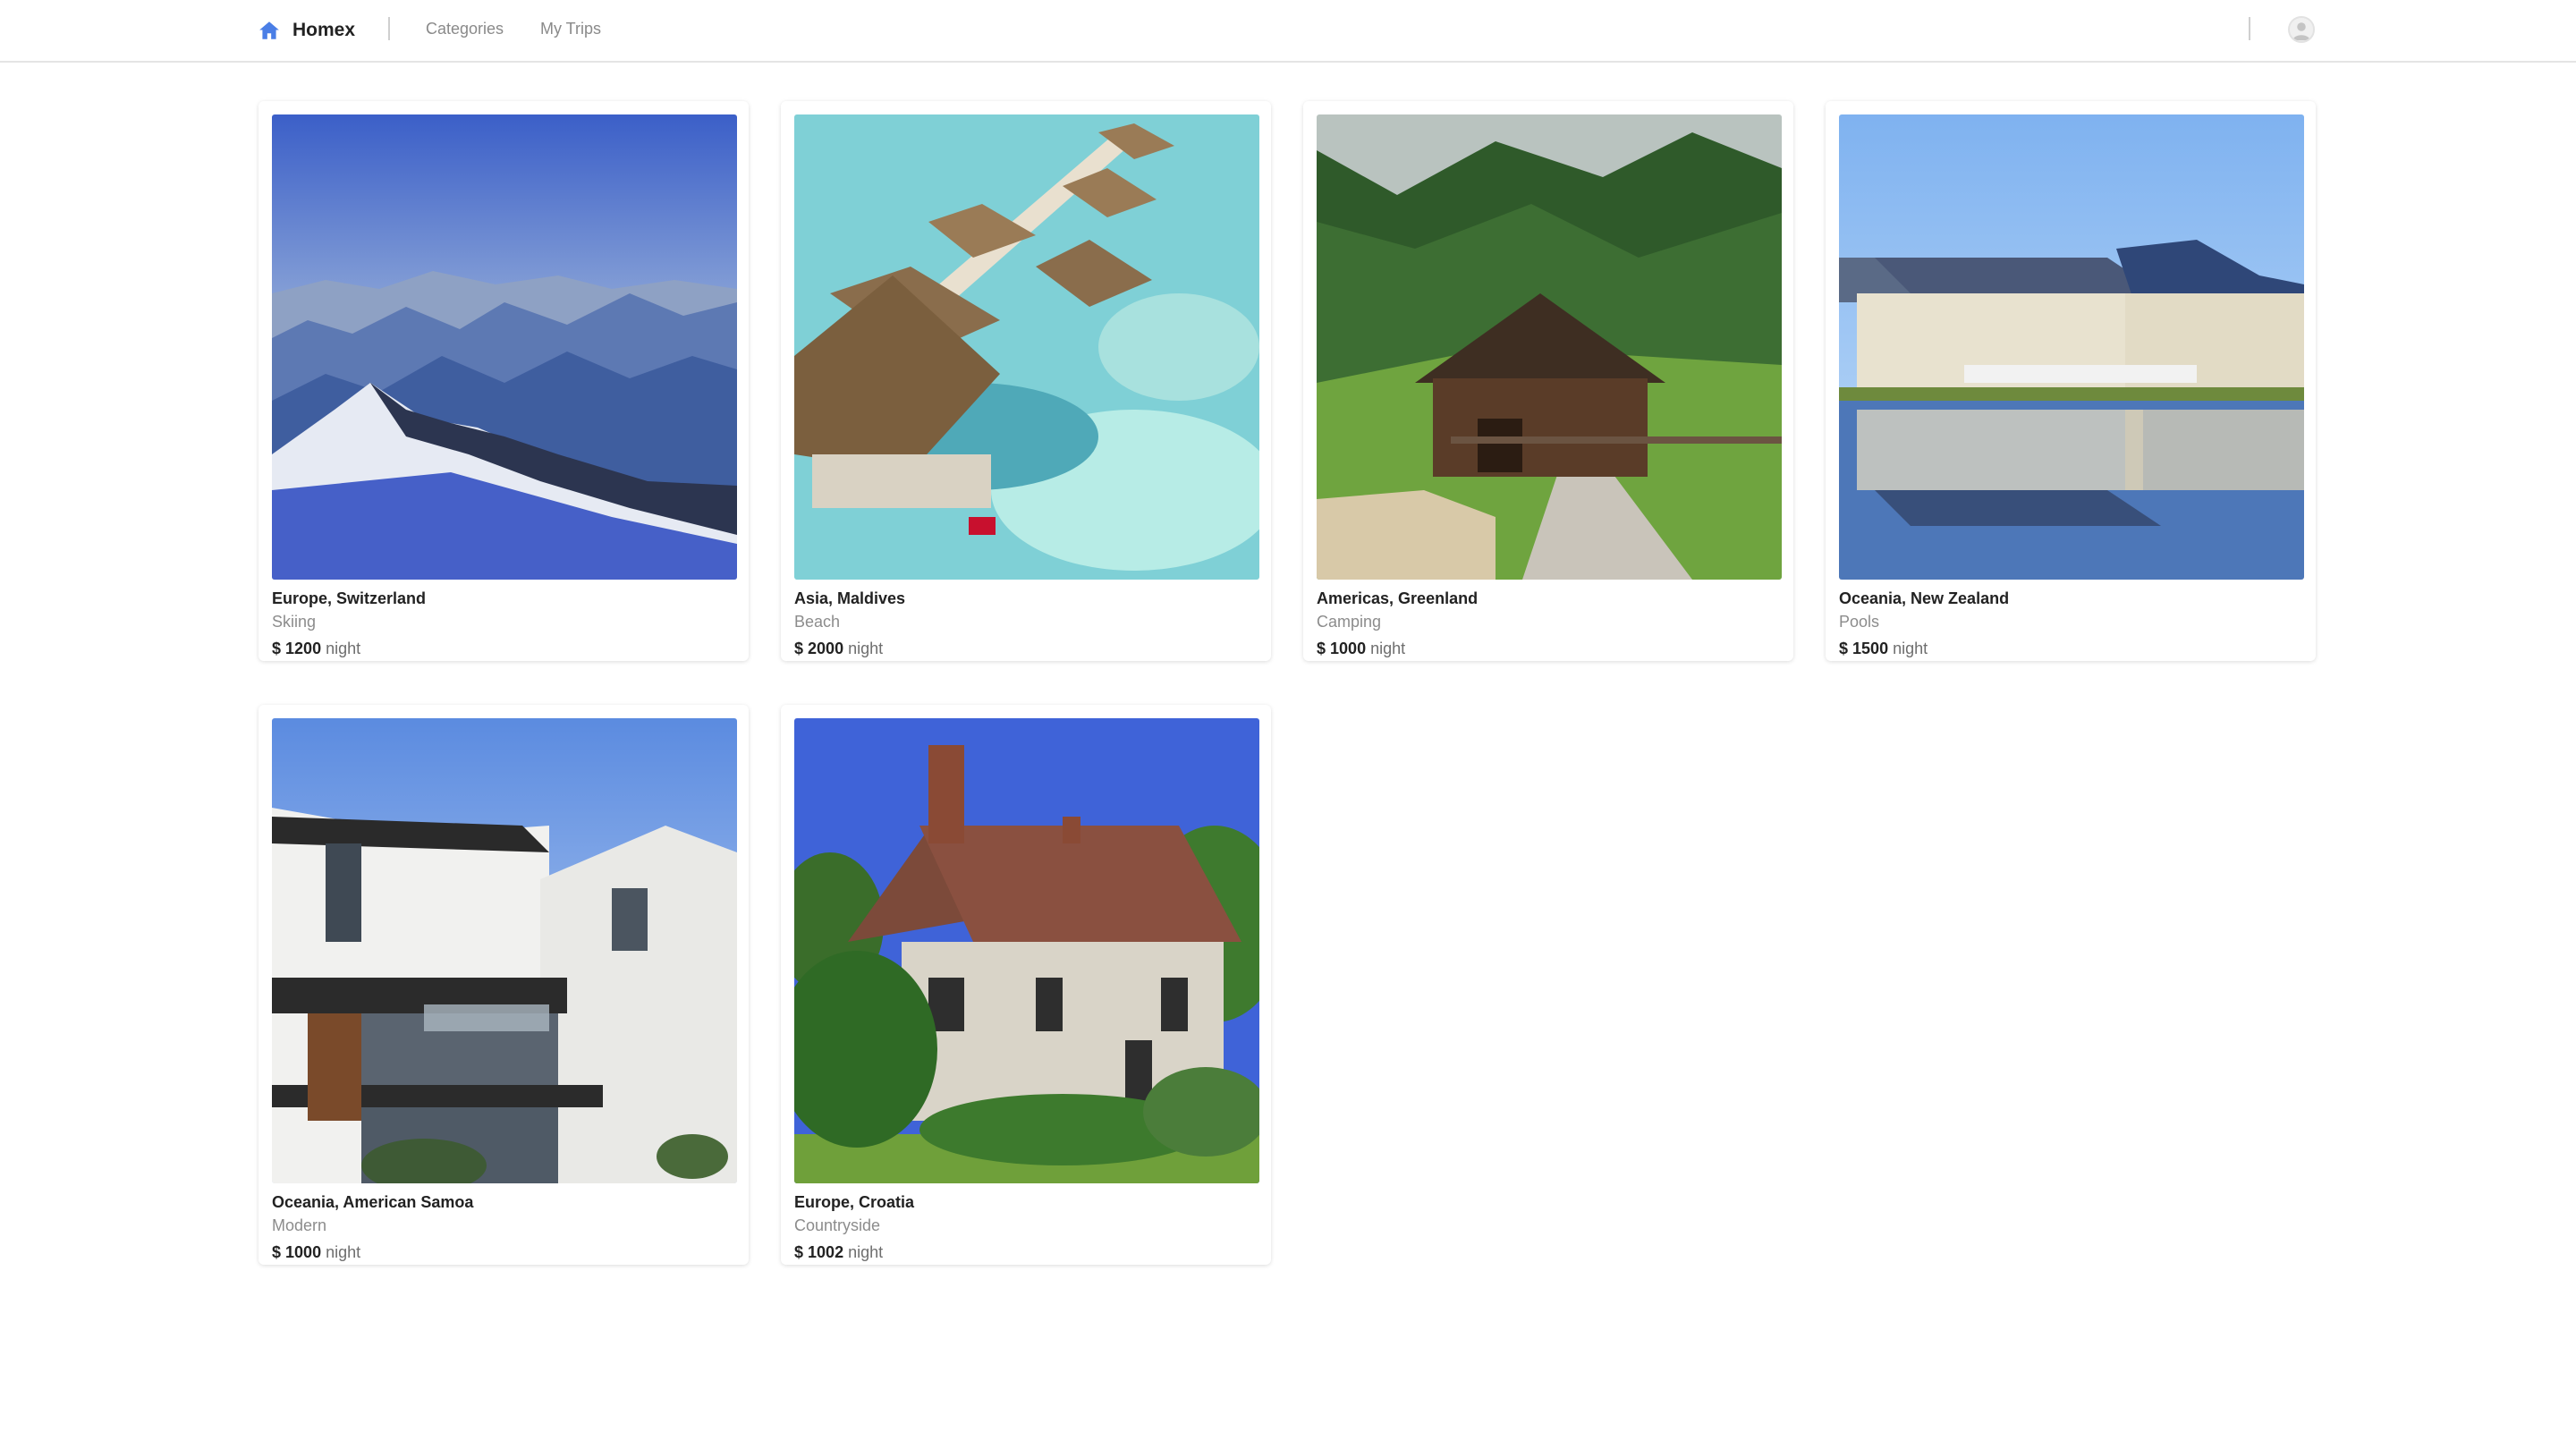  Describe the element at coordinates (1026, 347) in the screenshot. I see `listing-image-overwater-bungalows` at that location.